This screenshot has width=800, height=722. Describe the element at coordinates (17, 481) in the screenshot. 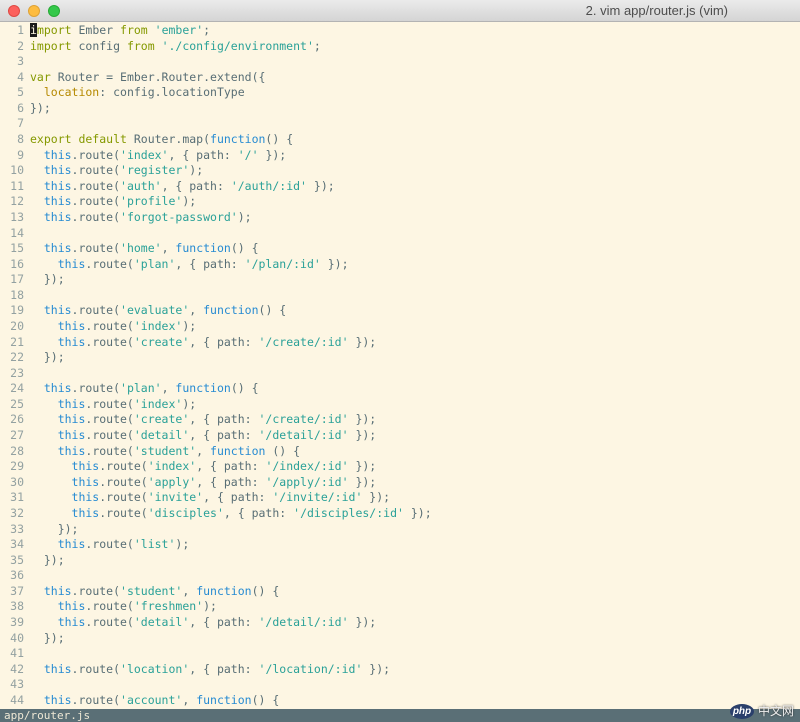

I see `line-number: 30` at that location.